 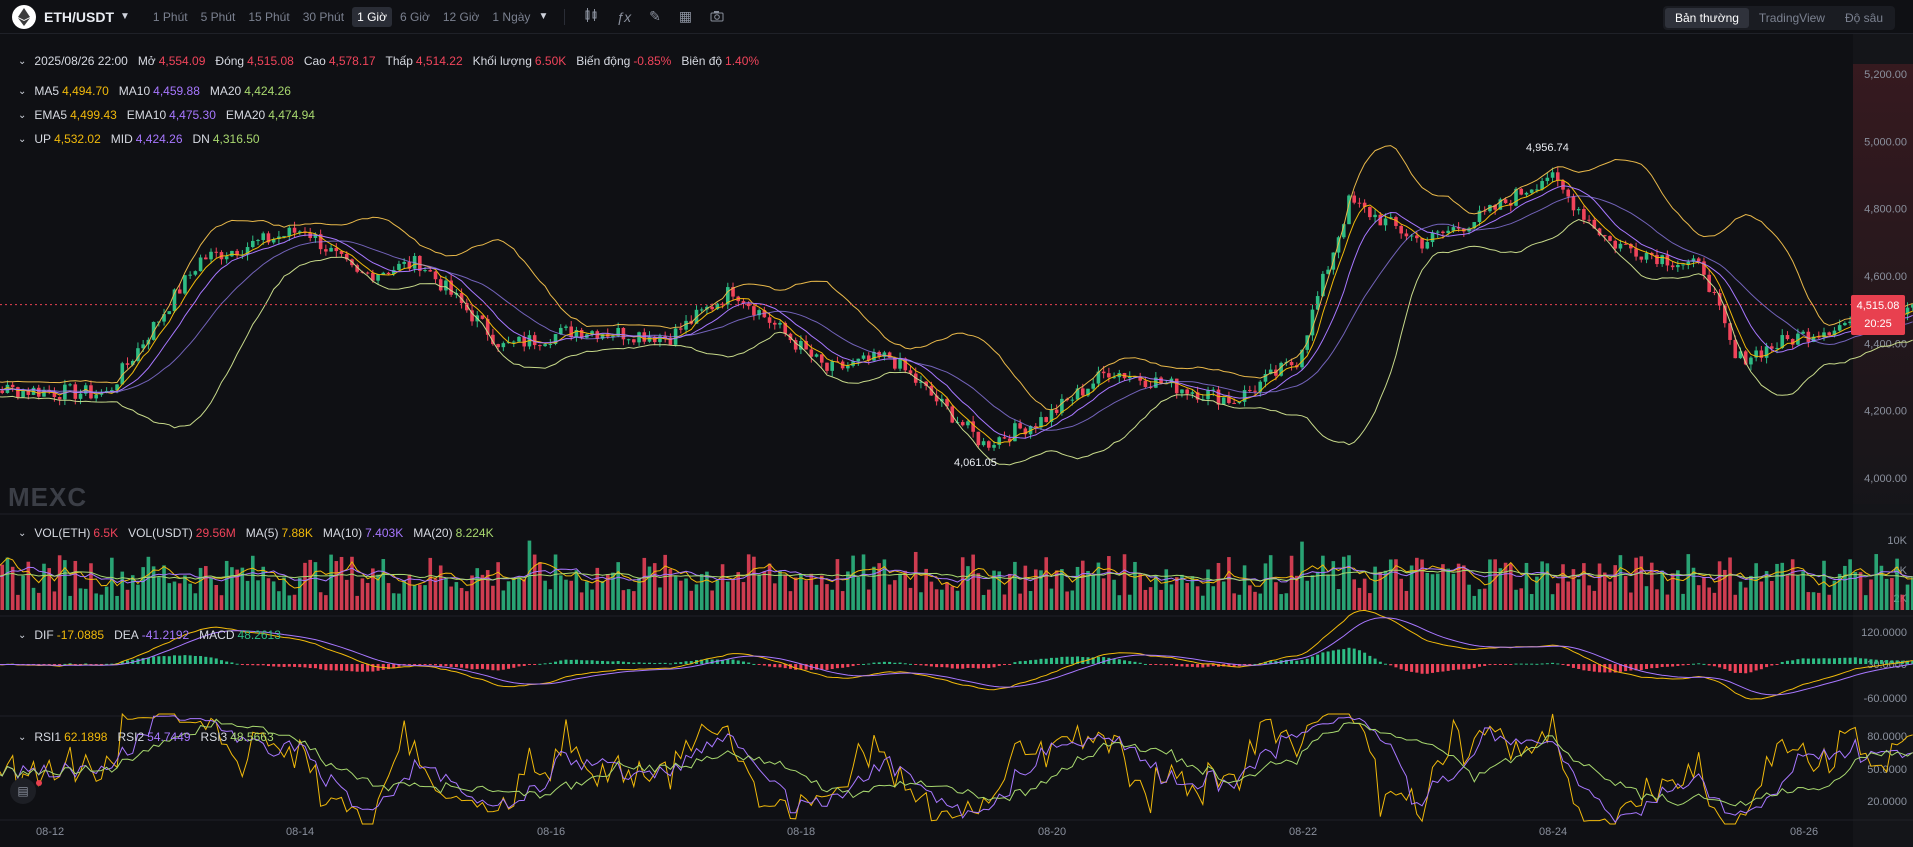 I want to click on timeframe-5m: 5 Phút, so click(x=218, y=17).